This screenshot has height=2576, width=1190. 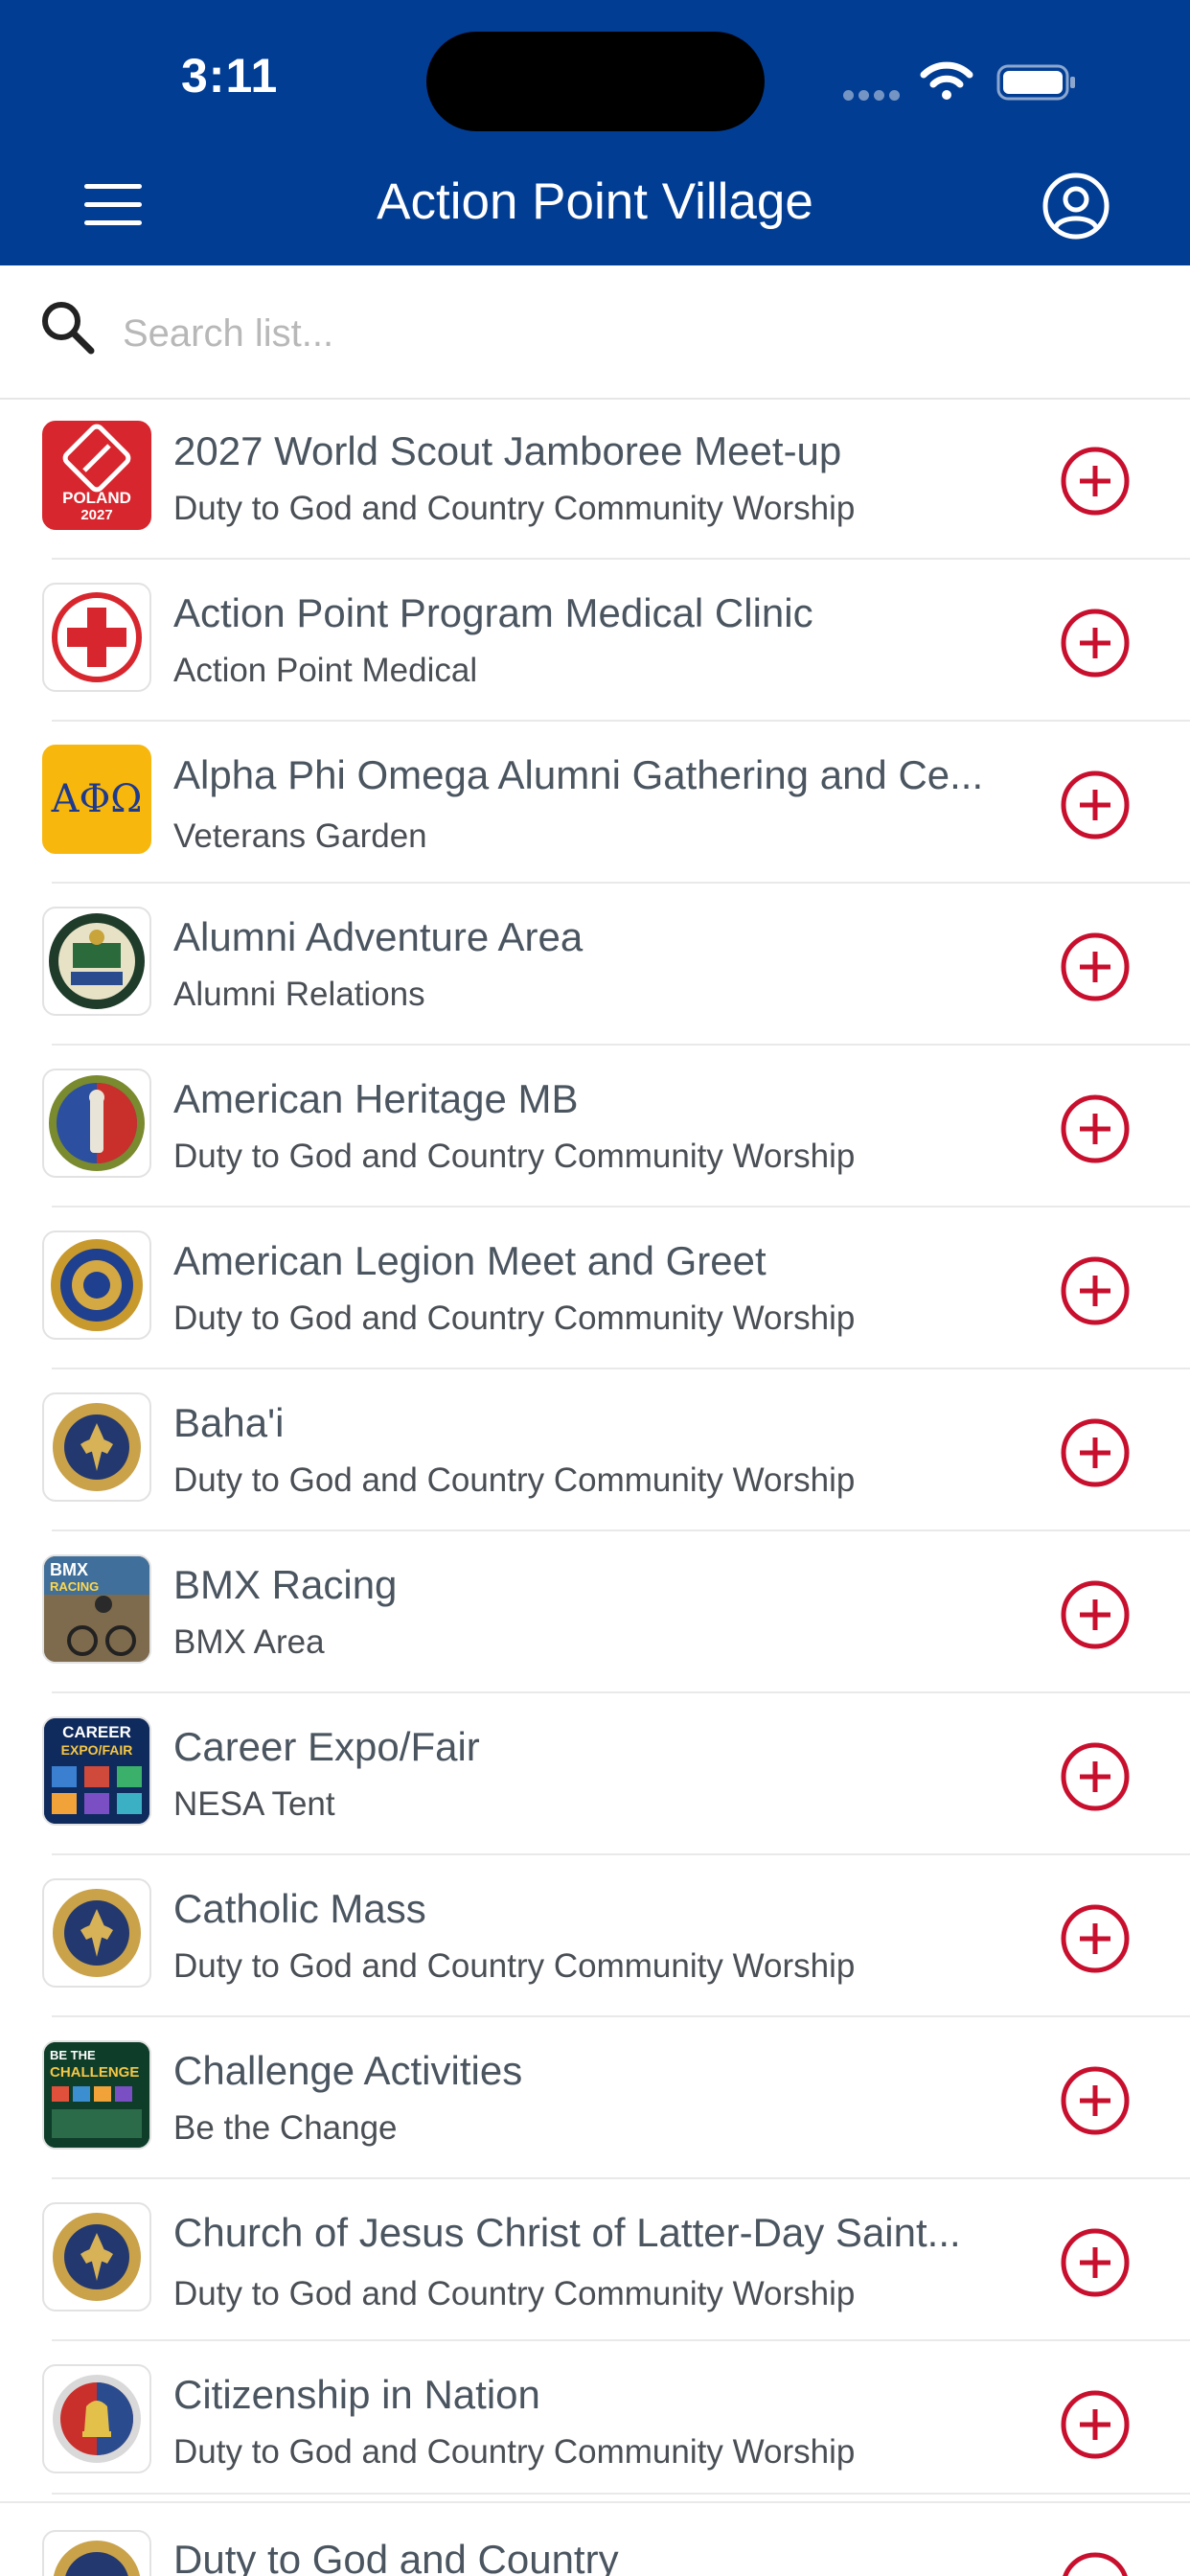 What do you see at coordinates (97, 637) in the screenshot?
I see `medical-cross-logo` at bounding box center [97, 637].